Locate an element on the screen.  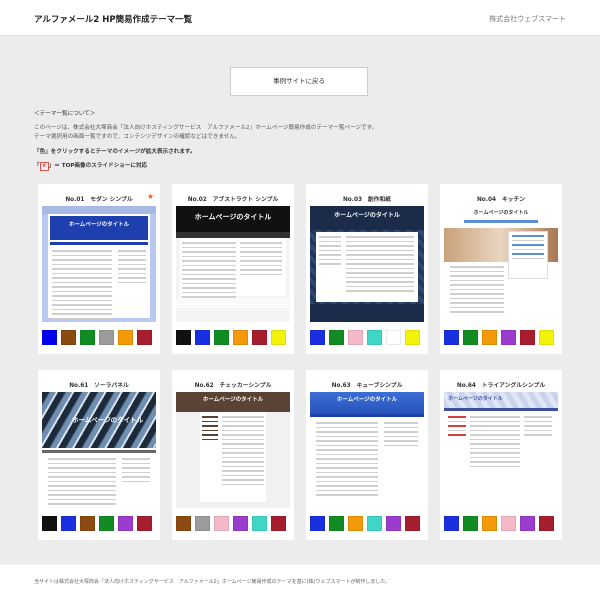
theme-card: No.61 ソーラパネル ホームページのタイトル is located at coordinates (99, 455).